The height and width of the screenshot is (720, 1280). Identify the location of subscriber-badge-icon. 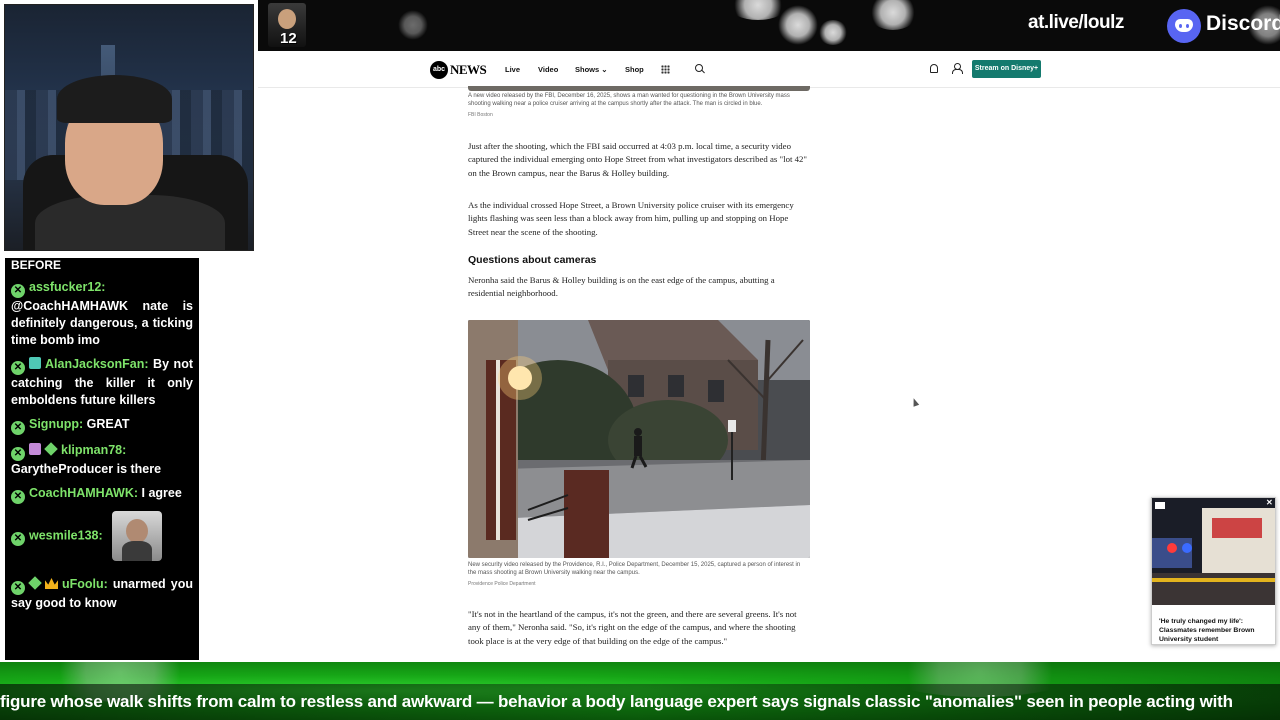
(35, 363).